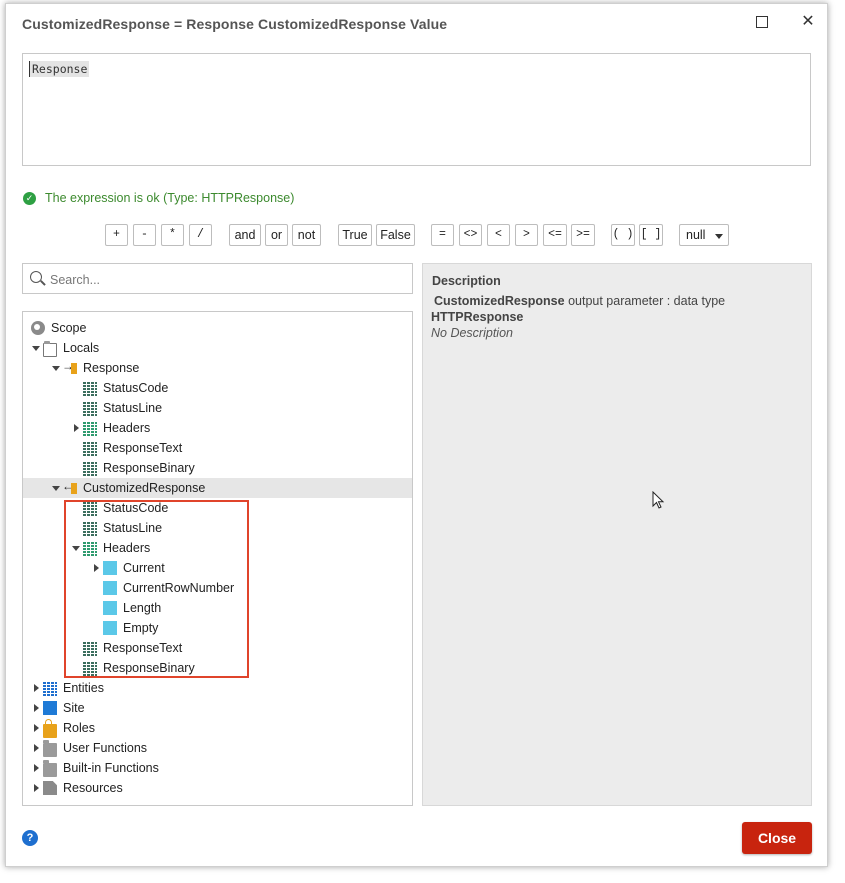 This screenshot has height=883, width=845. What do you see at coordinates (50, 688) in the screenshot?
I see `entities-icon` at bounding box center [50, 688].